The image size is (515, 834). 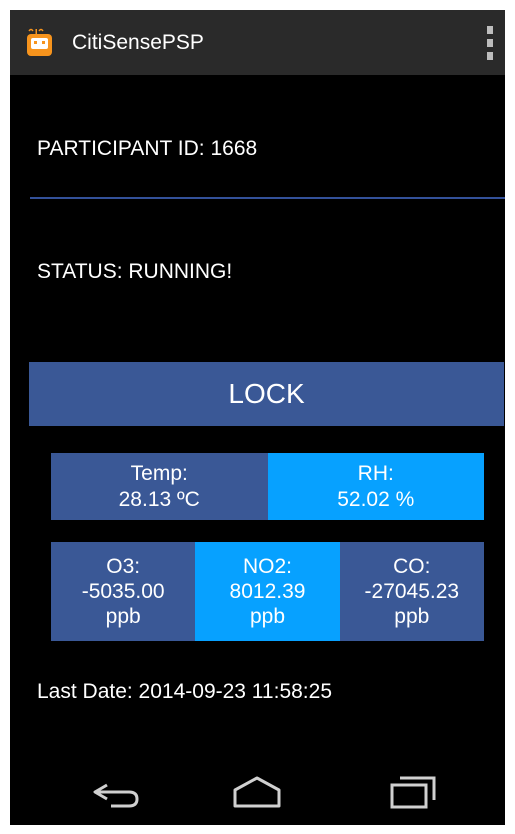 What do you see at coordinates (267, 566) in the screenshot?
I see `no2-label: NO2:` at bounding box center [267, 566].